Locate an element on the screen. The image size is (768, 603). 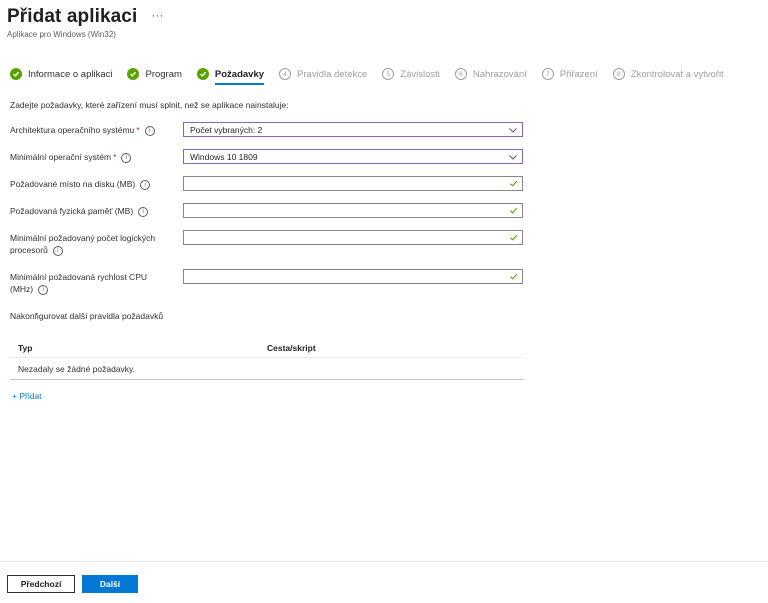
min-os-select: Windows 10 1809 is located at coordinates (353, 156).